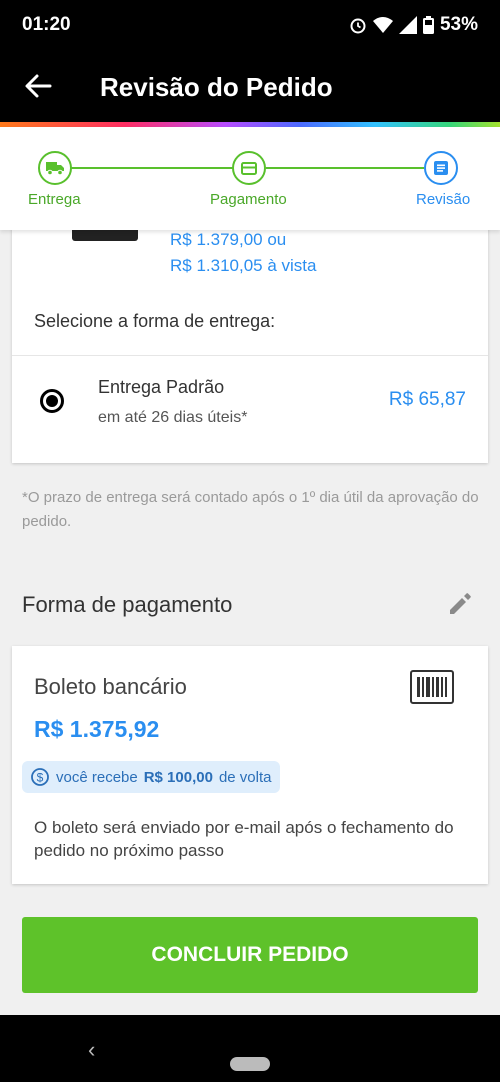 This screenshot has height=1082, width=500. Describe the element at coordinates (110, 686) in the screenshot. I see `payment-method: Boleto bancário` at that location.